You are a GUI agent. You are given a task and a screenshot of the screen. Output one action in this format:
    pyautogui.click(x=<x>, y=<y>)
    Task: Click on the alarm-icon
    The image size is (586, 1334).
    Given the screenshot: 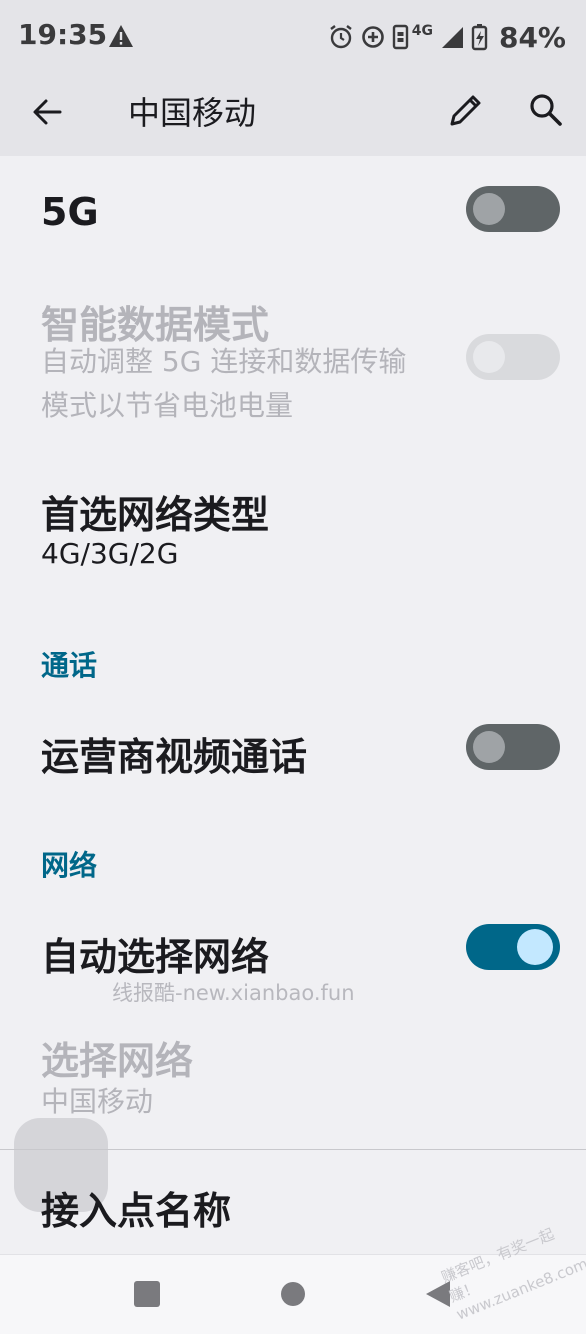 What is the action you would take?
    pyautogui.click(x=341, y=37)
    